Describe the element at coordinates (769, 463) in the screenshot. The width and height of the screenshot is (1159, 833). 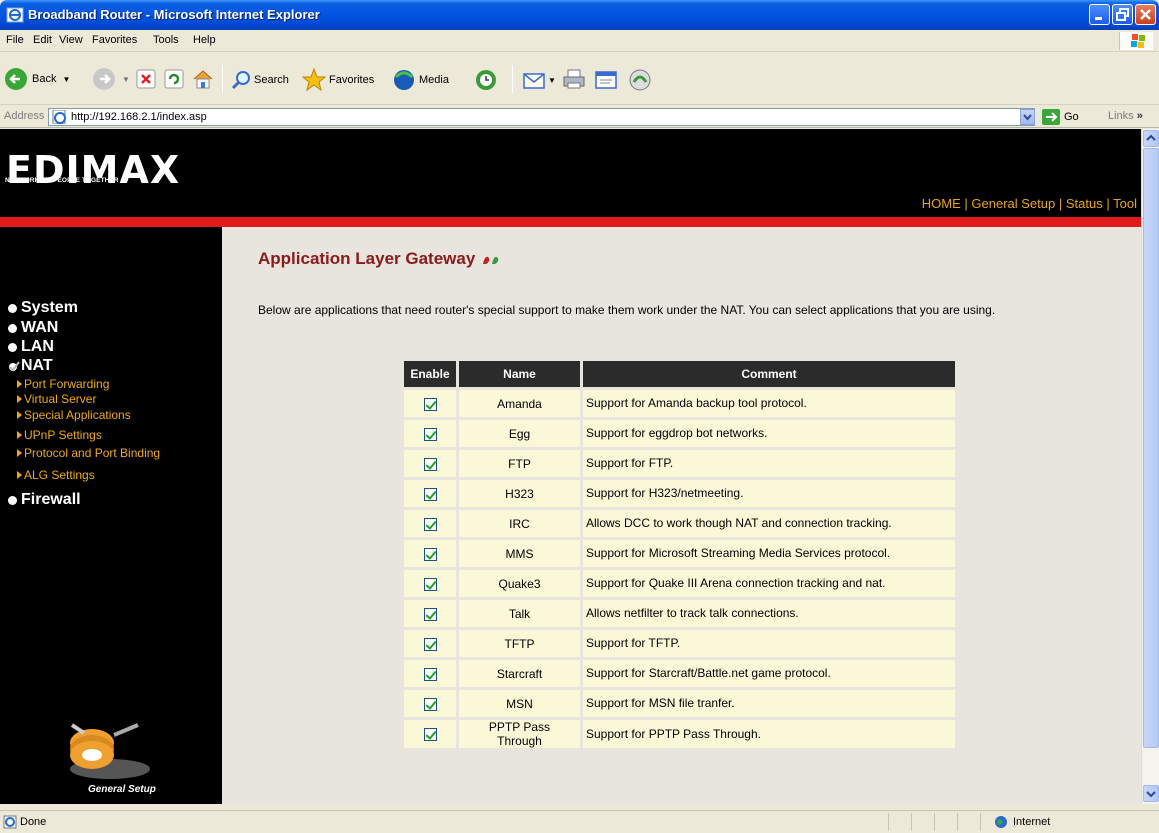
I see `comment-cell: Support for FTP.` at that location.